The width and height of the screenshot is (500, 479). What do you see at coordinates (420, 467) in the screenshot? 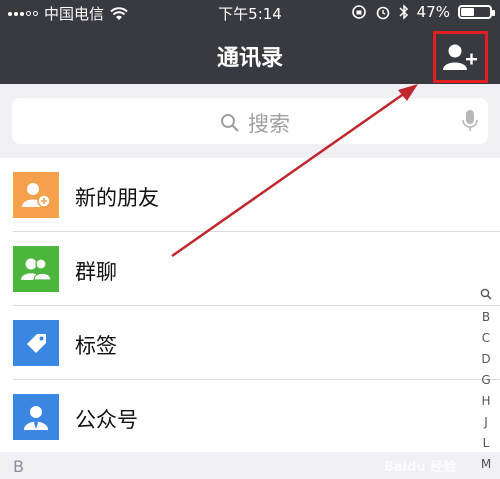
I see `watermark-logo: Baidu 经验` at bounding box center [420, 467].